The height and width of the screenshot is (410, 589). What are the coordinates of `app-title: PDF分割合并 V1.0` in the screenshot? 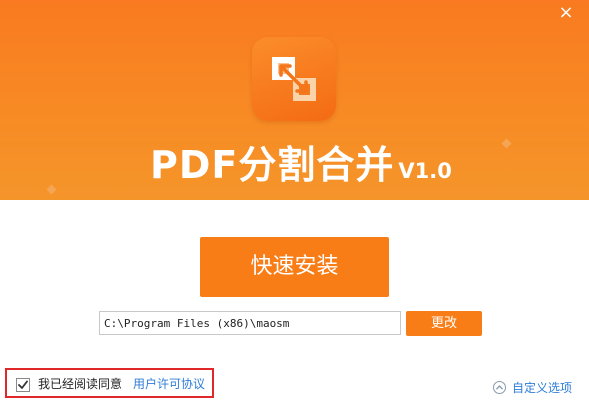 It's located at (301, 165).